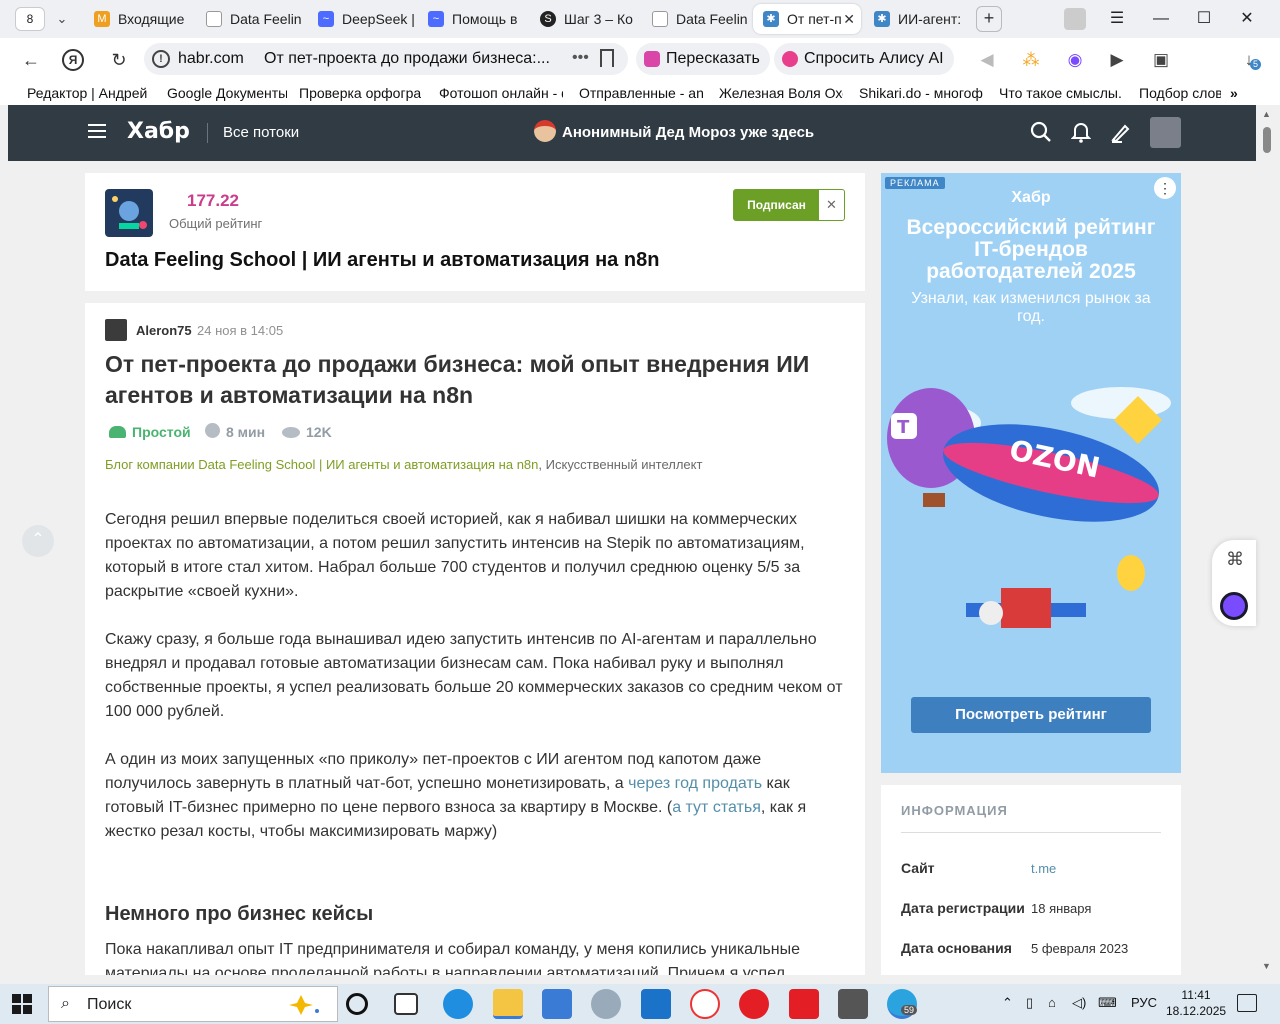 This screenshot has width=1280, height=1024. I want to click on bookmark-item: Железная Воля Охот, so click(781, 93).